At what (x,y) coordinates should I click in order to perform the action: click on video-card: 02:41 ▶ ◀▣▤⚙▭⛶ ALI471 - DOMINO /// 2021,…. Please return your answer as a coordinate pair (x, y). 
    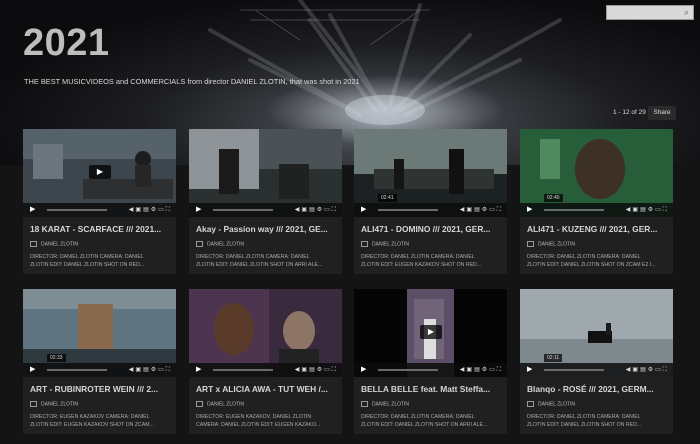
    Looking at the image, I should click on (430, 201).